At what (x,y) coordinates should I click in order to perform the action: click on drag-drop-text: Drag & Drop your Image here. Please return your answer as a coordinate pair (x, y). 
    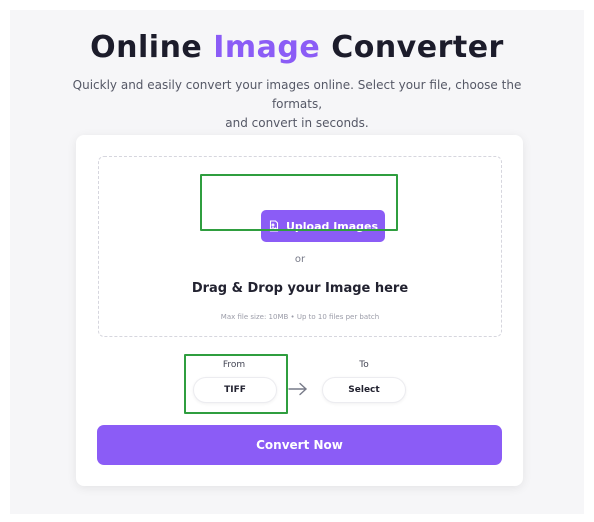
    Looking at the image, I should click on (300, 288).